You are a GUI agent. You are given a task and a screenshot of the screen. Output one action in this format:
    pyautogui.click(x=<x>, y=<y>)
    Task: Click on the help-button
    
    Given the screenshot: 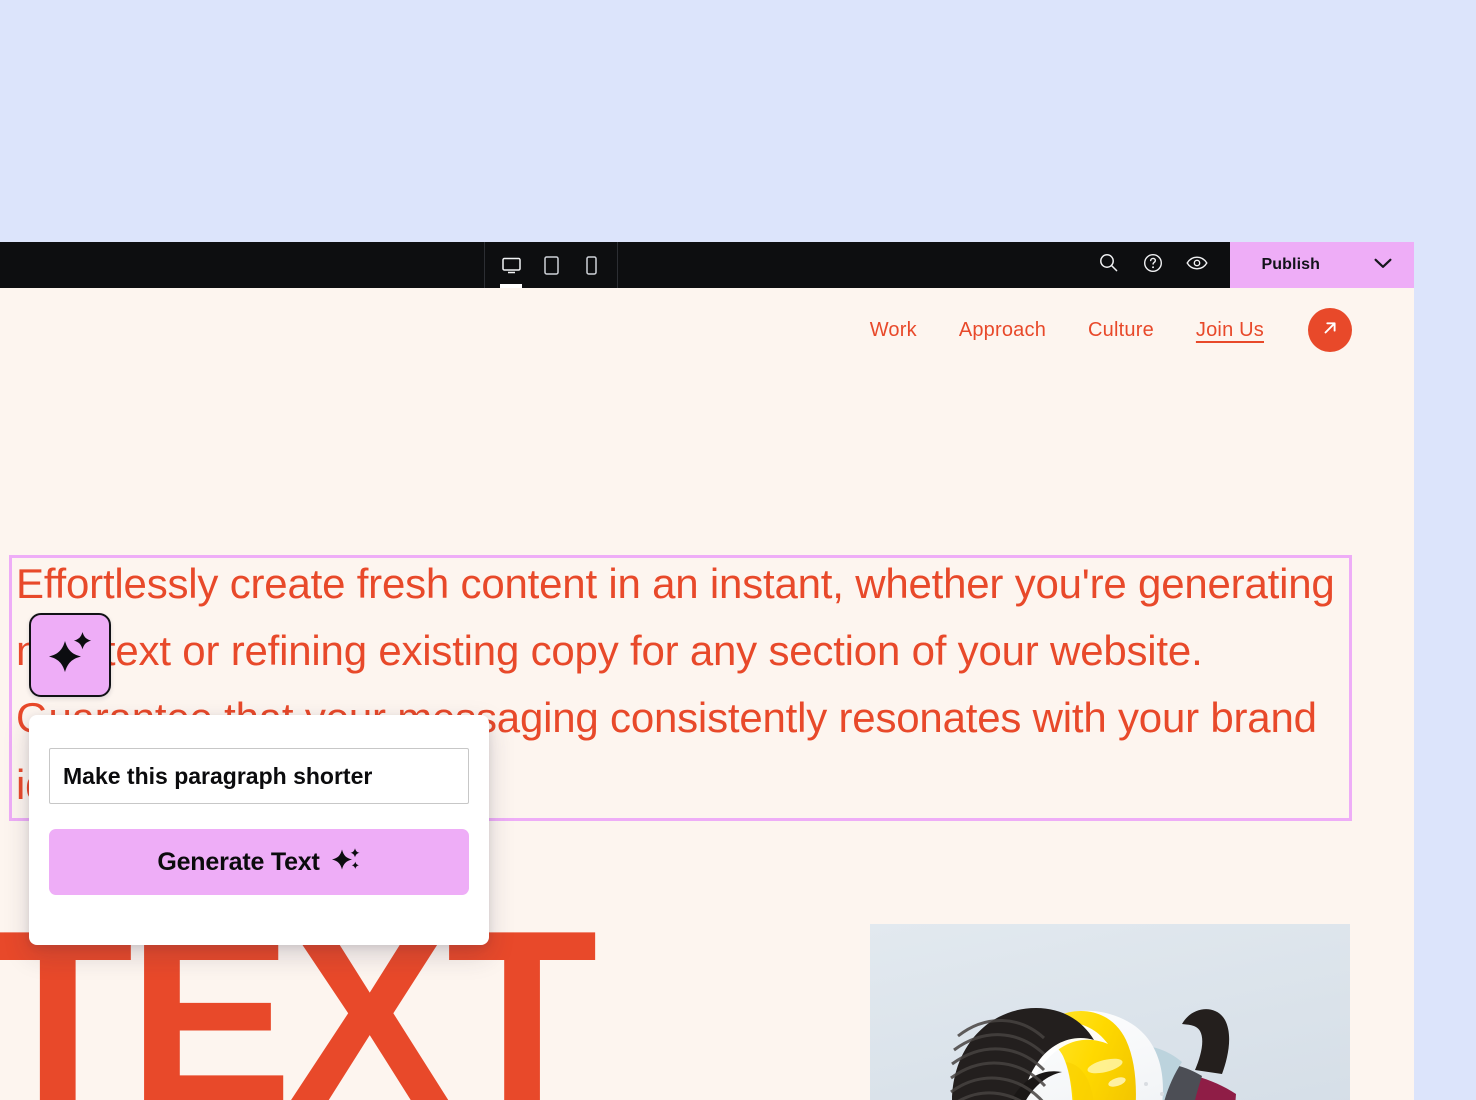 What is the action you would take?
    pyautogui.click(x=1153, y=265)
    